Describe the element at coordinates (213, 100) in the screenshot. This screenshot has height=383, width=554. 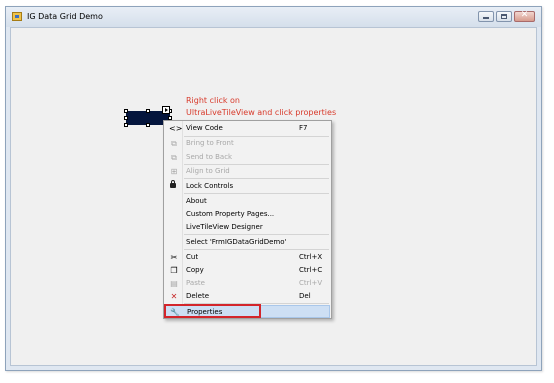
I see `annotation-line-1: Right click on` at that location.